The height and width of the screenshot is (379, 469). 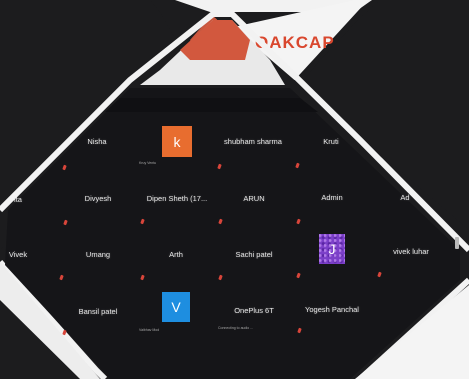 What do you see at coordinates (18, 199) in the screenshot?
I see `participant-name: ita` at bounding box center [18, 199].